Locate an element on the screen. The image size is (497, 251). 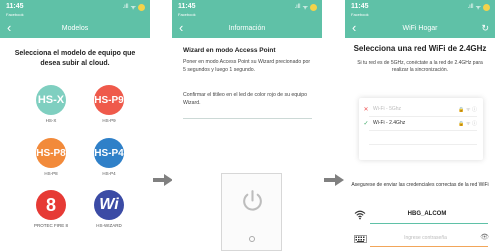
model-label: HS-P9 is located at coordinates (109, 120).